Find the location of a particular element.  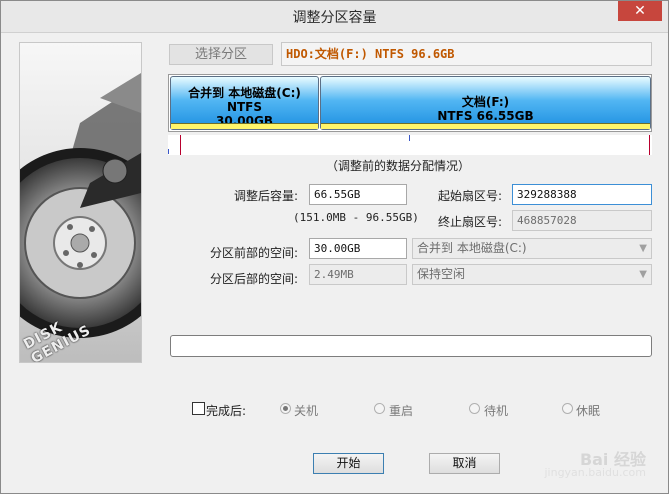

partition-f-name: 文档(F:) is located at coordinates (485, 102).